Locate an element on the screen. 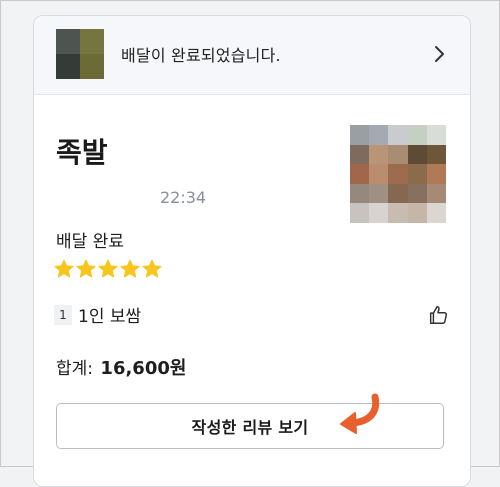 This screenshot has height=487, width=500. rating-stars is located at coordinates (108, 269).